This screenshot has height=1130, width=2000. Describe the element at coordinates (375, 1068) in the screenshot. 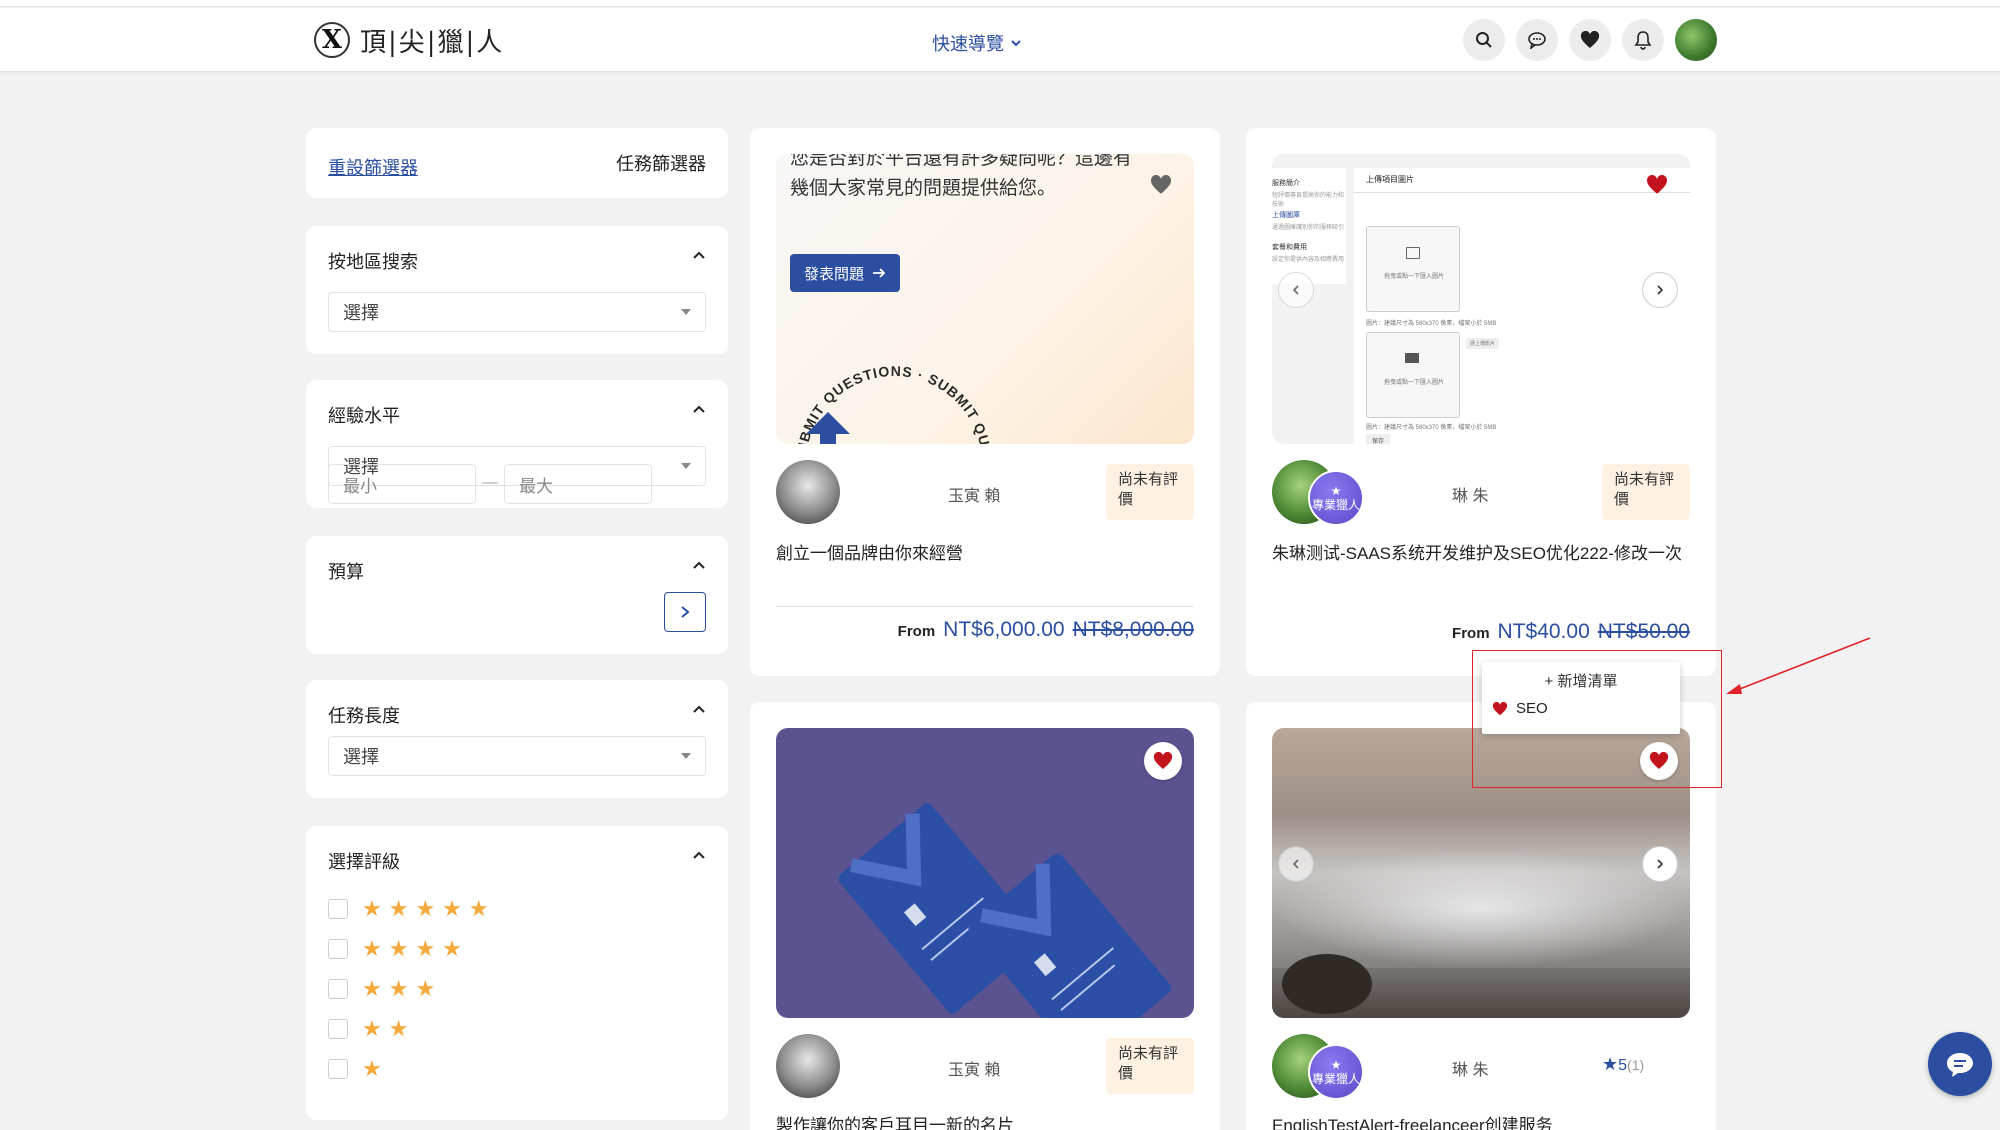

I see `star-icons: ★` at that location.